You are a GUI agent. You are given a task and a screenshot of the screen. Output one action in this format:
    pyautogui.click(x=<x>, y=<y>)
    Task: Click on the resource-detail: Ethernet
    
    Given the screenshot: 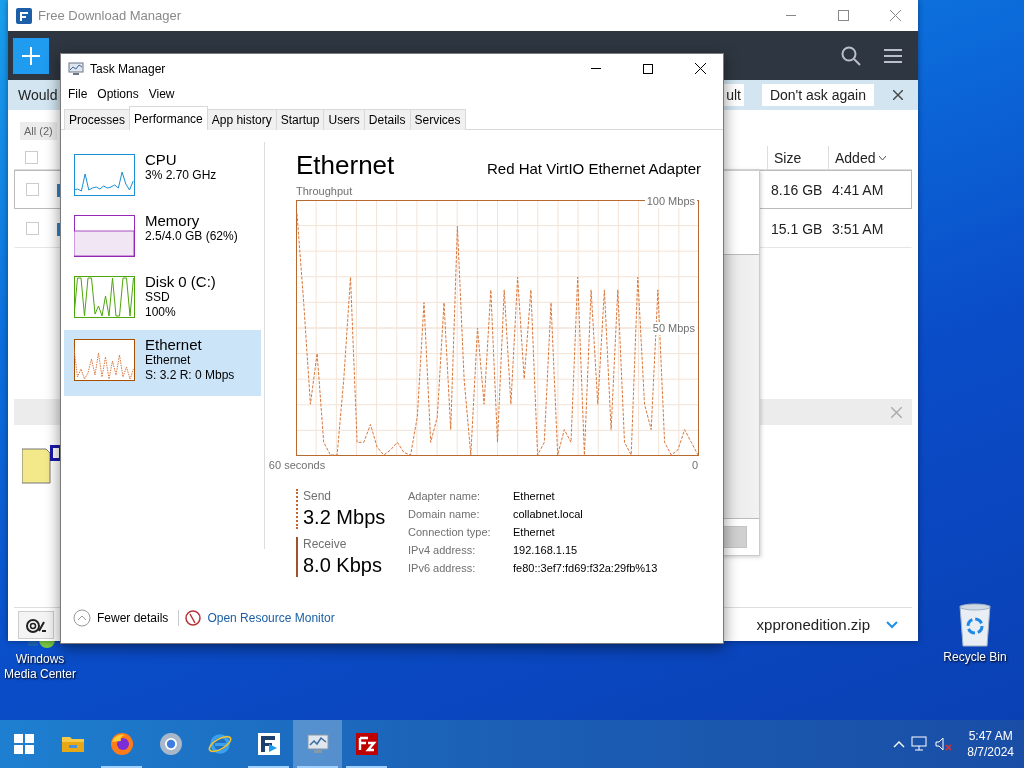 What is the action you would take?
    pyautogui.click(x=168, y=360)
    